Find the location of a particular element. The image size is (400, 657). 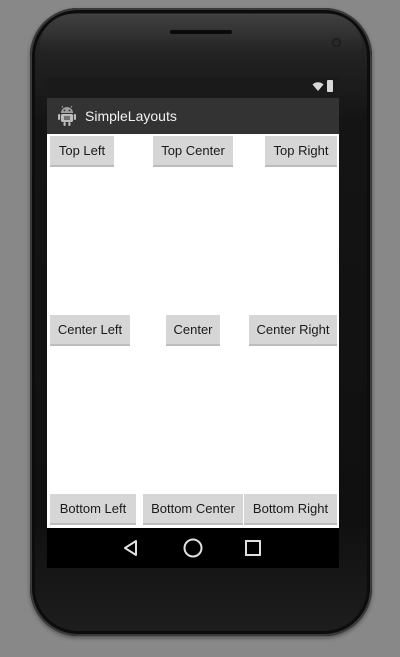

center-right-button: Center Right is located at coordinates (293, 330).